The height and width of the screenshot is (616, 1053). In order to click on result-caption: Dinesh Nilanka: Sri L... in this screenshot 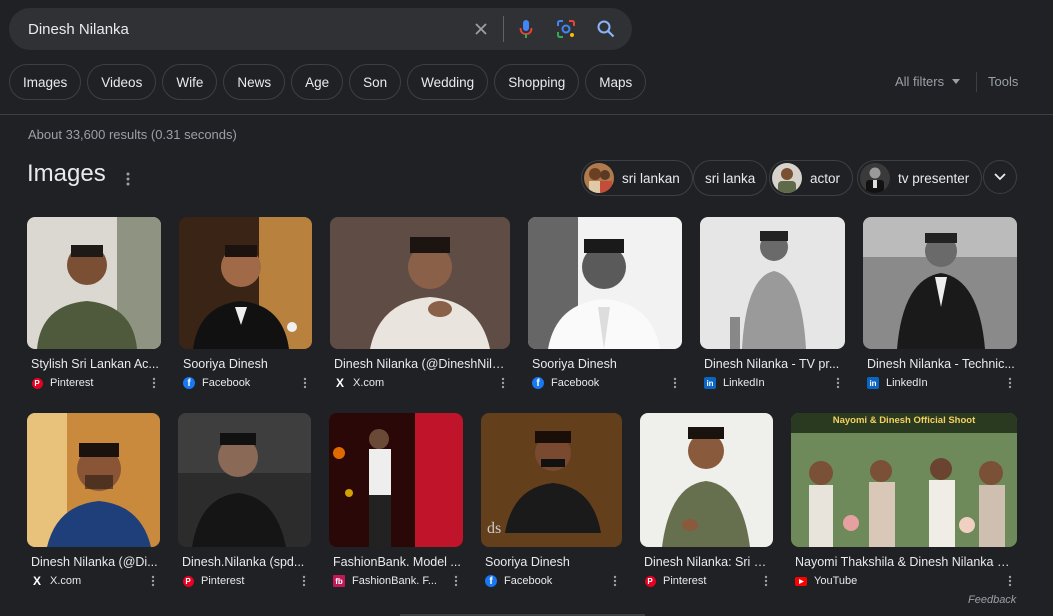, I will do `click(707, 562)`.